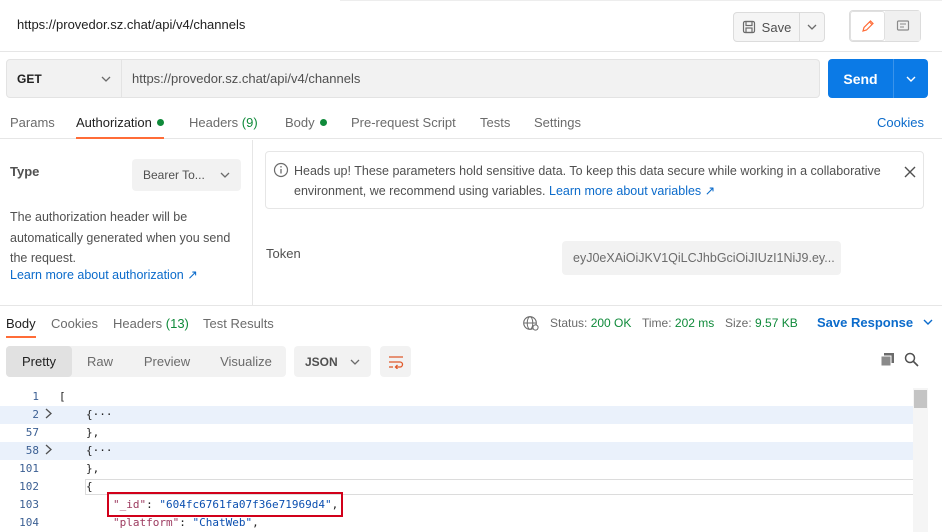 The width and height of the screenshot is (942, 532). I want to click on search-icon, so click(911, 359).